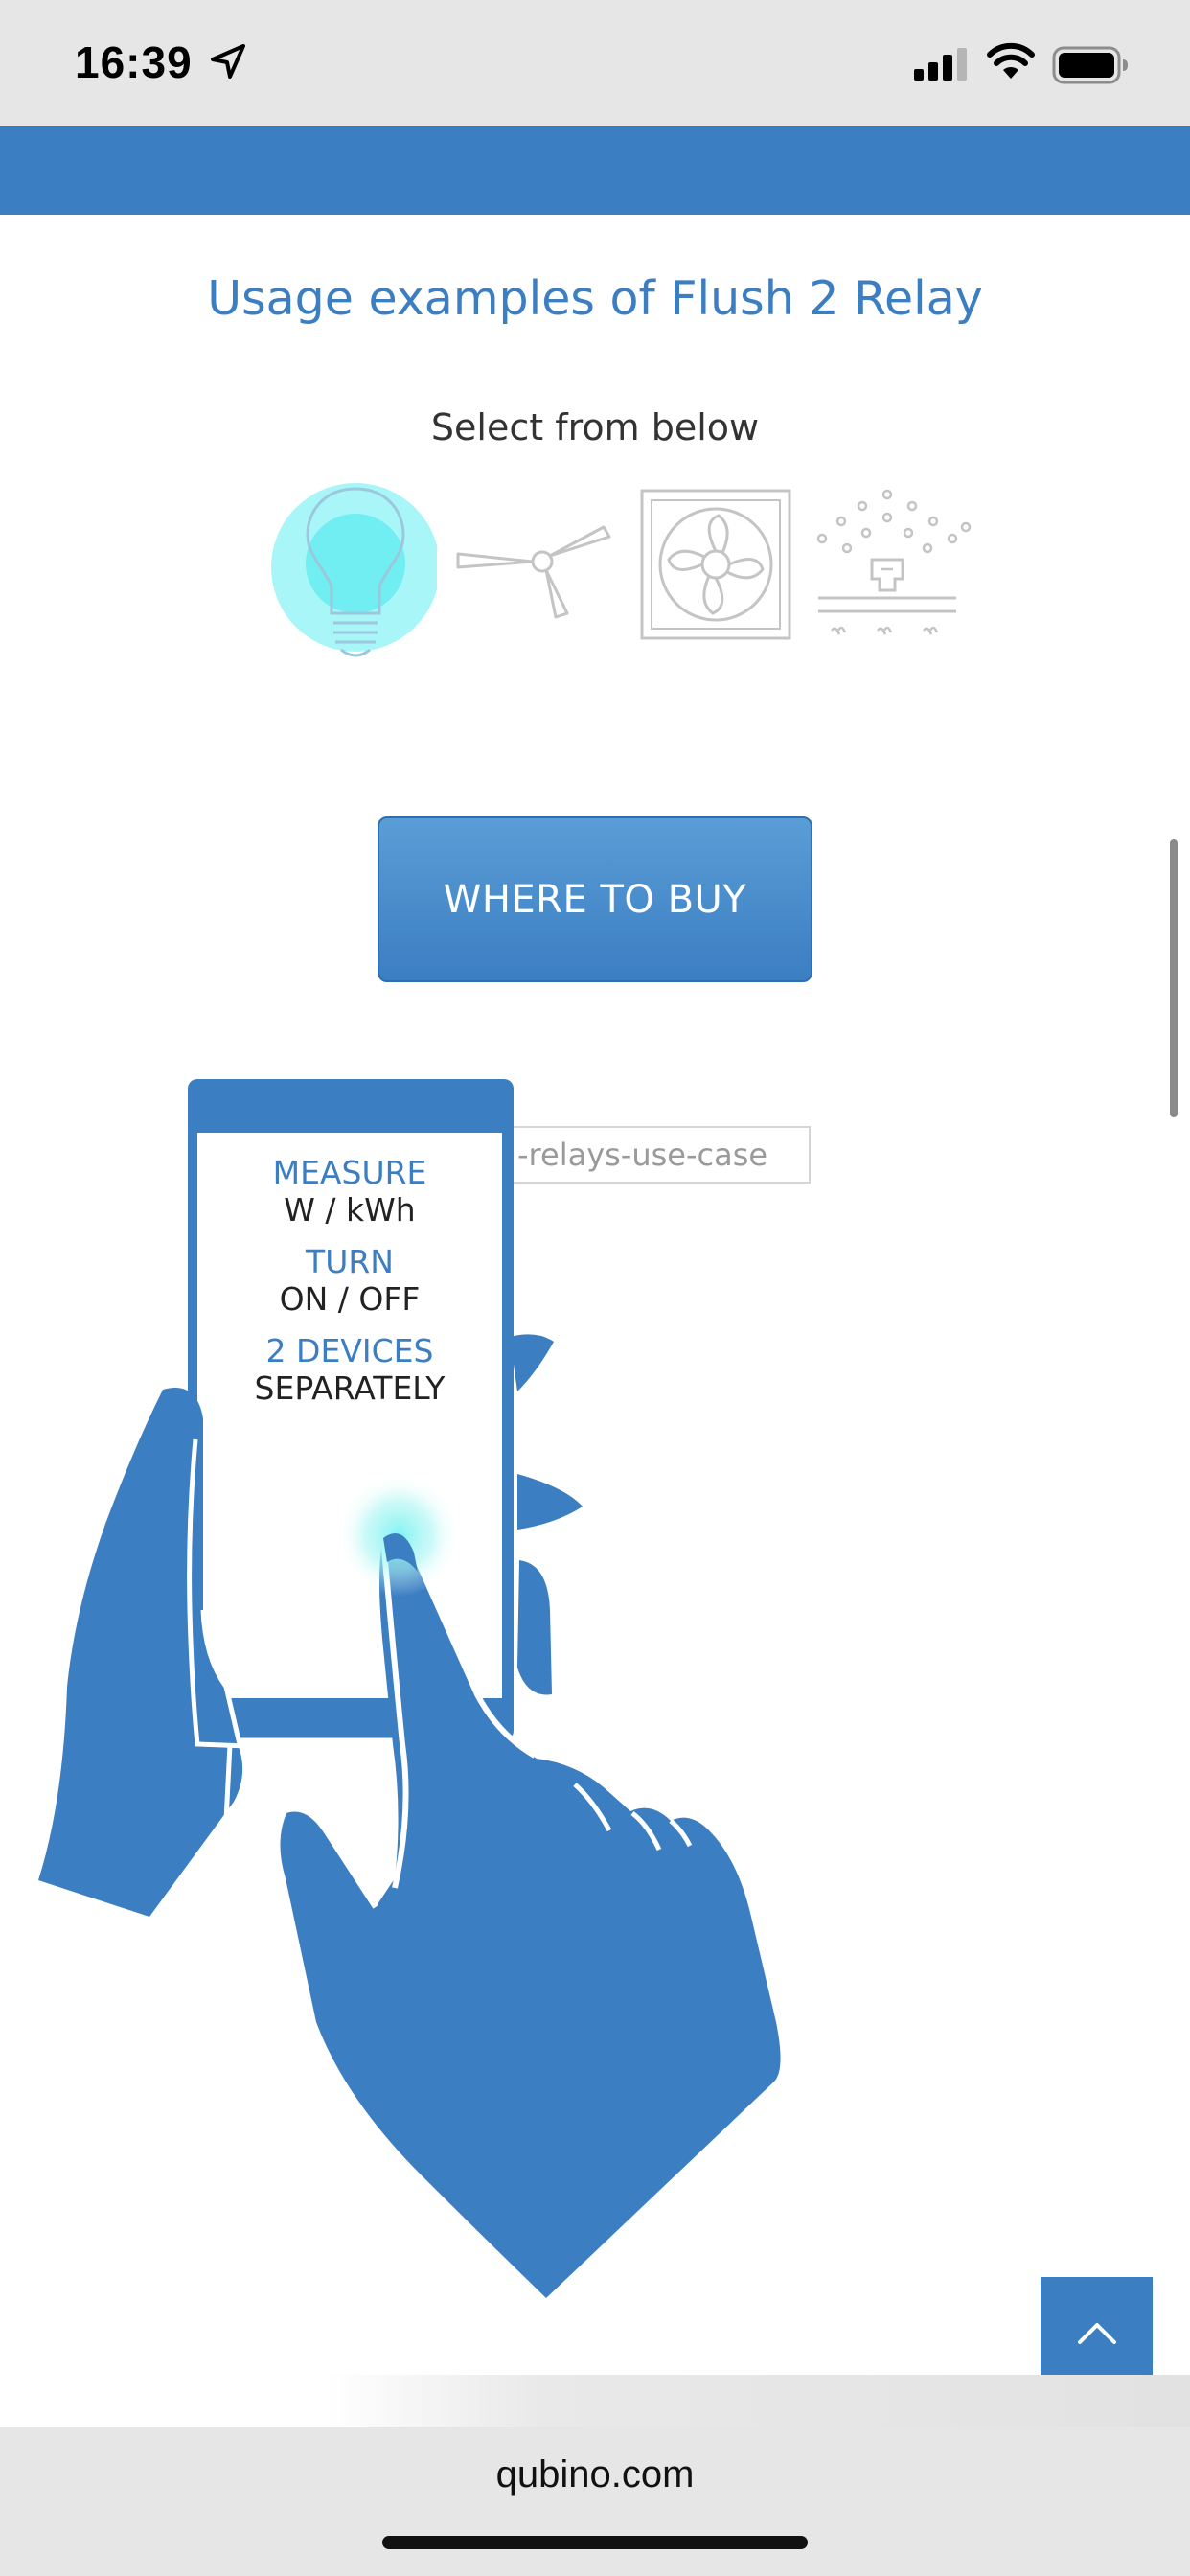 This screenshot has width=1190, height=2576. I want to click on where-to-buy-button: WHERE TO BUY, so click(595, 899).